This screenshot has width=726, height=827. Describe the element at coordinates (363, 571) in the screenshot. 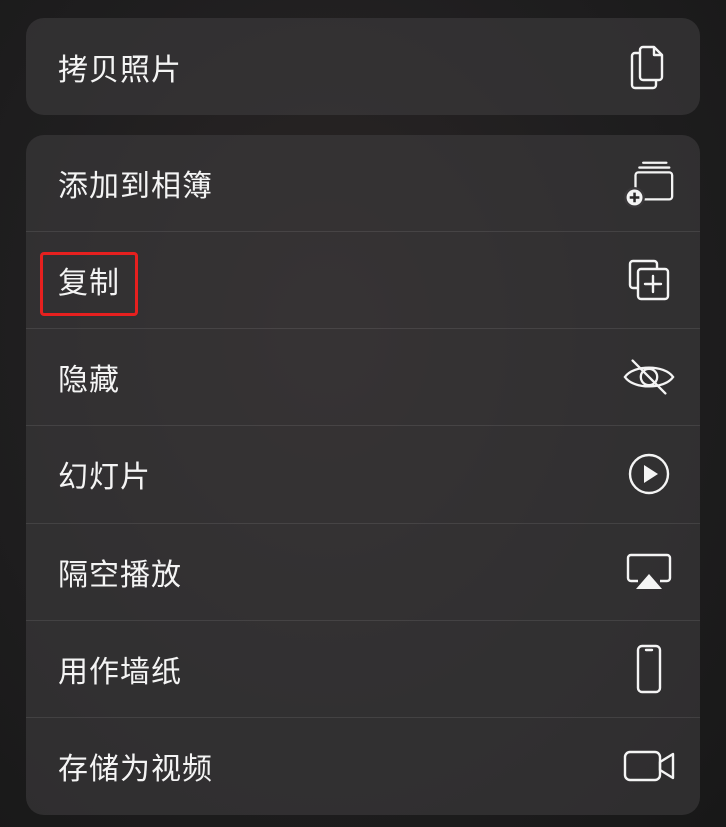

I see `menu-item-airplay: 隔空播放` at that location.